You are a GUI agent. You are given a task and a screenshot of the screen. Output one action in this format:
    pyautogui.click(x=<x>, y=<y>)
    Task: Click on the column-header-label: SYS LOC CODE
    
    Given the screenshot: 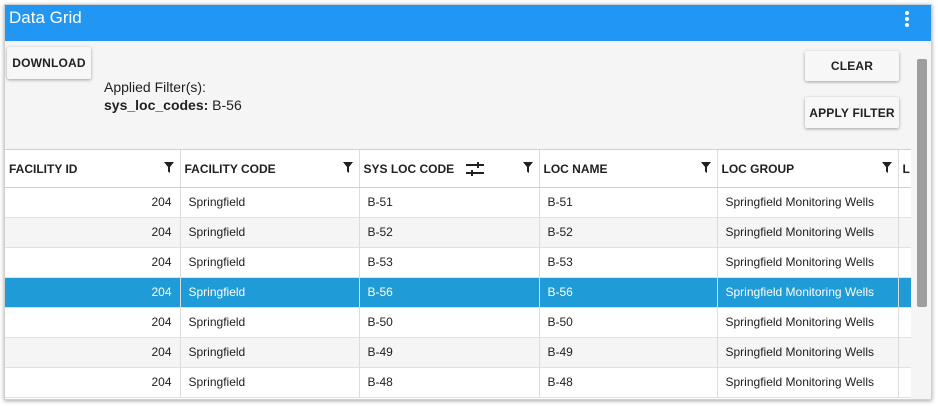 What is the action you would take?
    pyautogui.click(x=409, y=168)
    